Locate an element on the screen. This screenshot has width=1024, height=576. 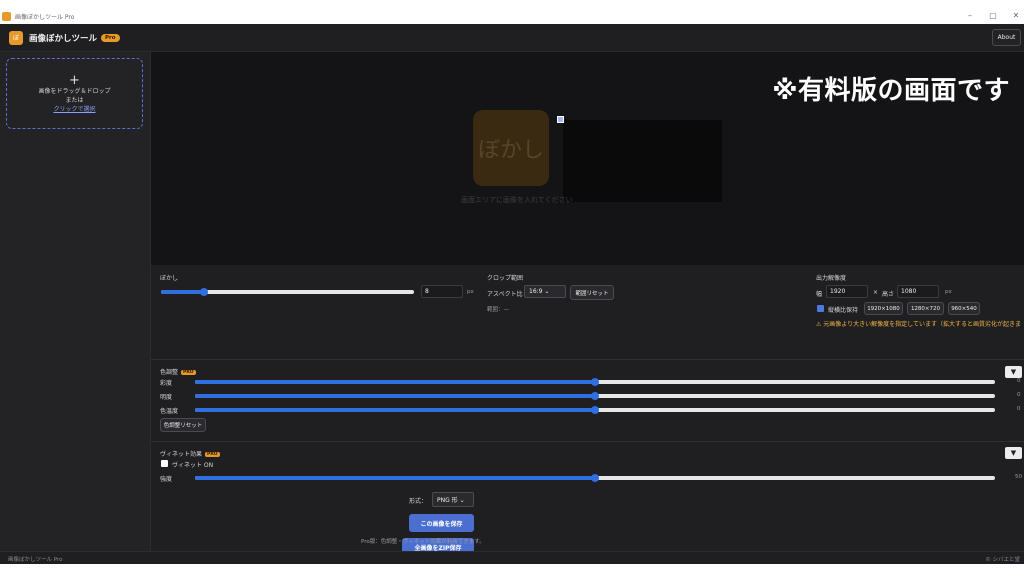
logo-icon: ぼ is located at coordinates (16, 37).